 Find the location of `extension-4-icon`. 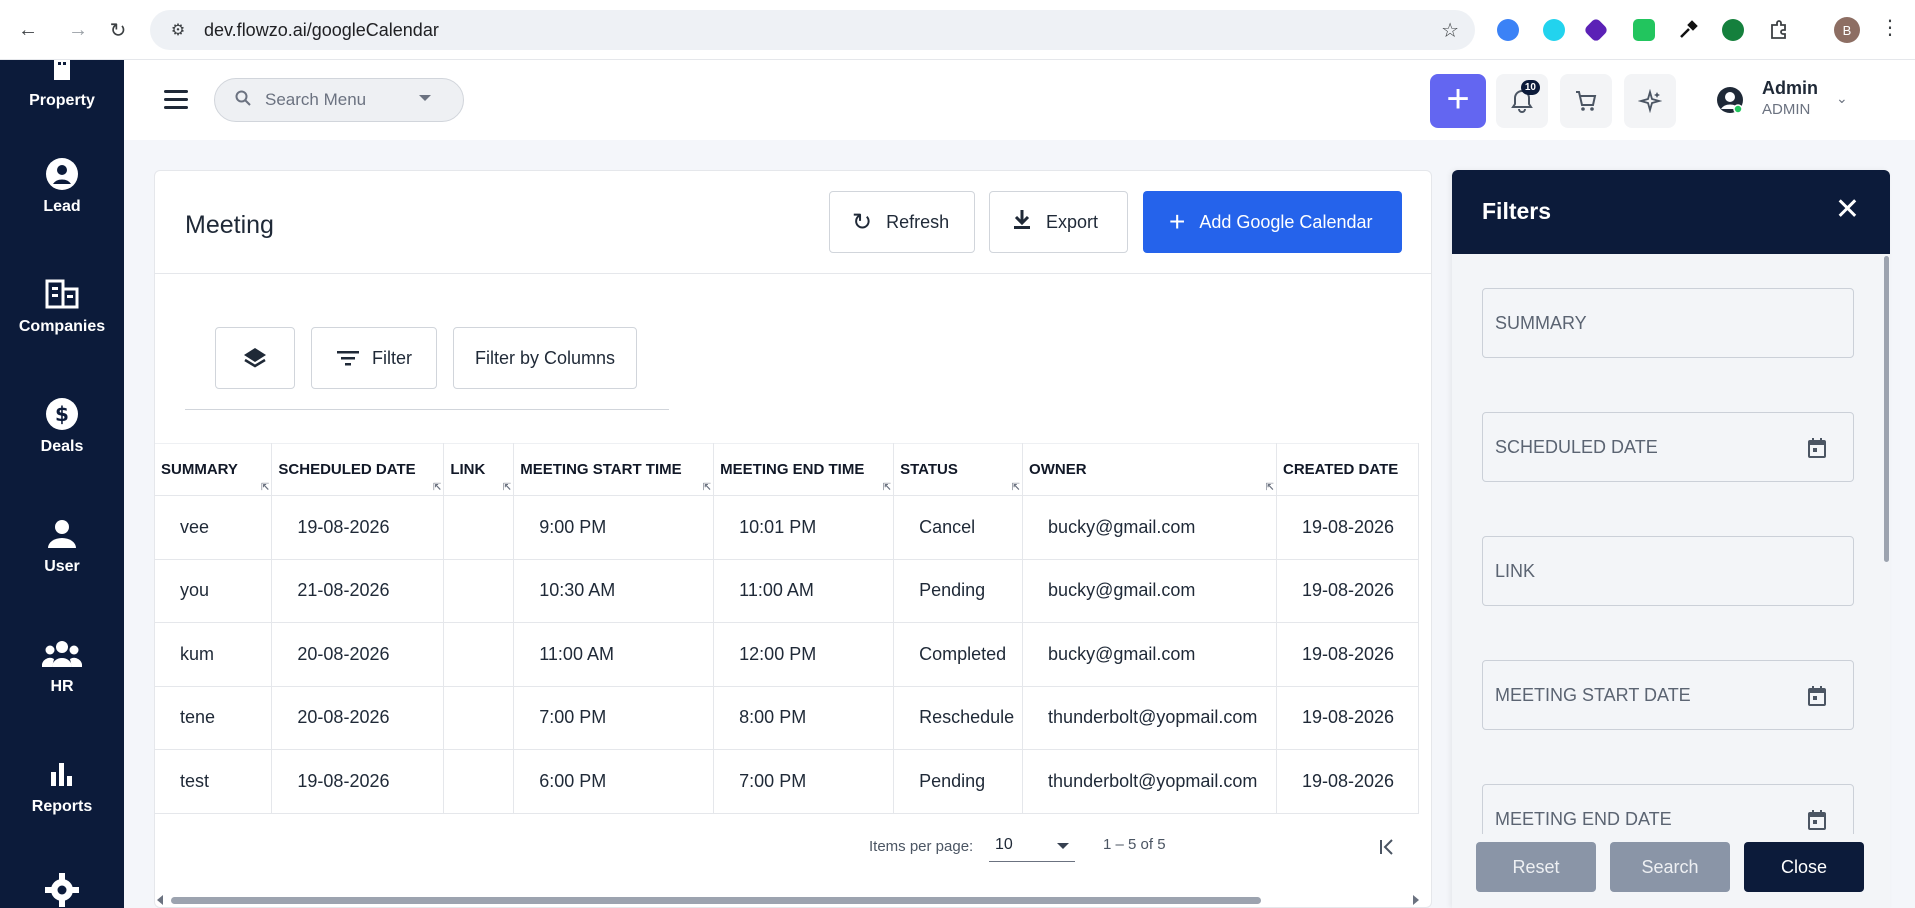

extension-4-icon is located at coordinates (1644, 30).